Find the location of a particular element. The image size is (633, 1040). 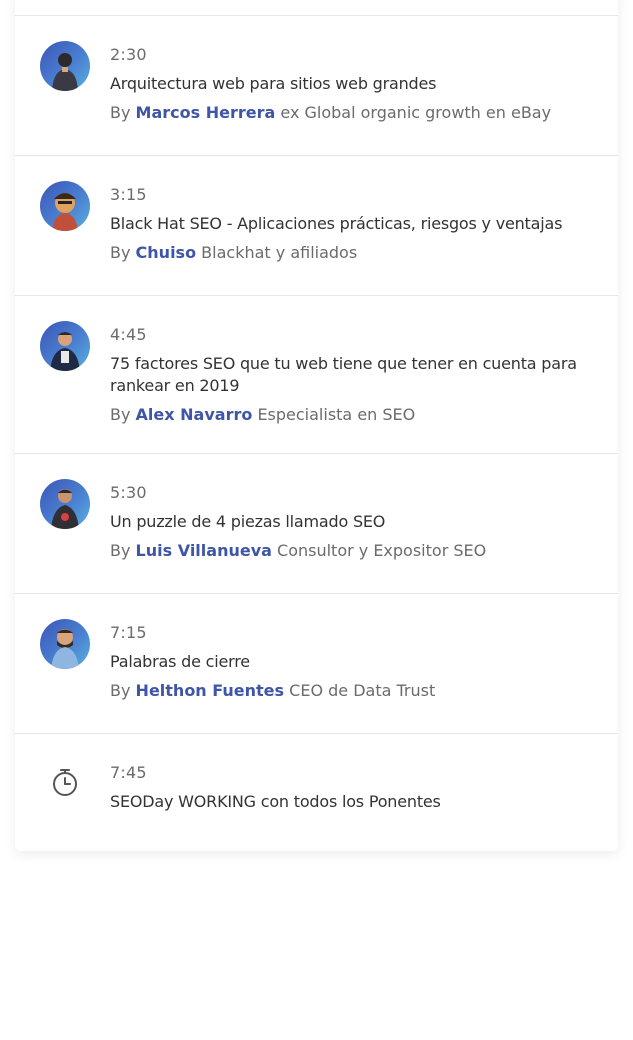

speaker-name-link: Marcos Herrera is located at coordinates (206, 112).